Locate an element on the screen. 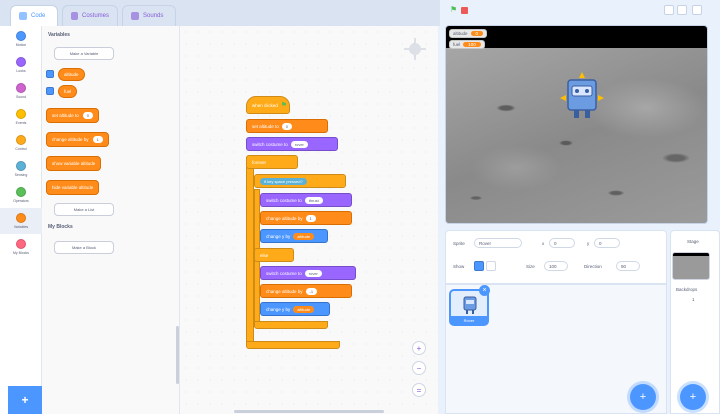 The width and height of the screenshot is (720, 414). sprite-name-input: Rover is located at coordinates (498, 243).